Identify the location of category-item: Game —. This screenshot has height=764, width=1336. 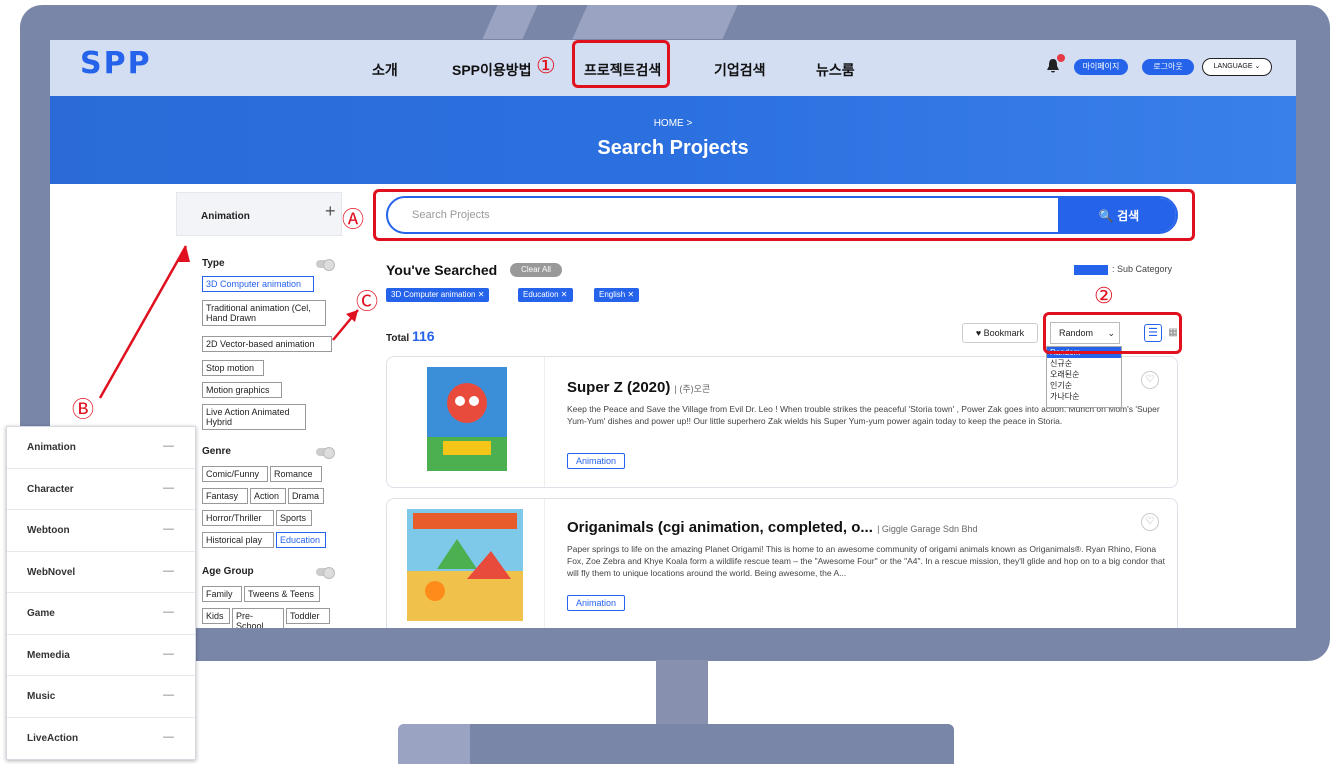
(101, 614).